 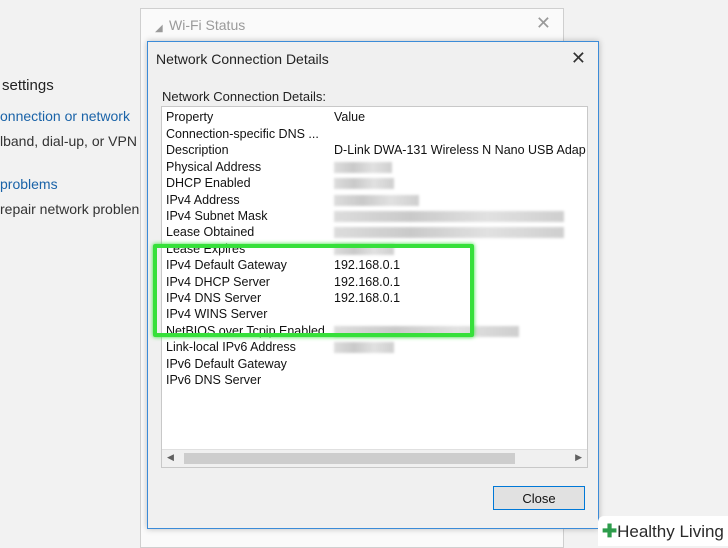 What do you see at coordinates (374, 365) in the screenshot?
I see `list-item: IPv6 Default Gateway` at bounding box center [374, 365].